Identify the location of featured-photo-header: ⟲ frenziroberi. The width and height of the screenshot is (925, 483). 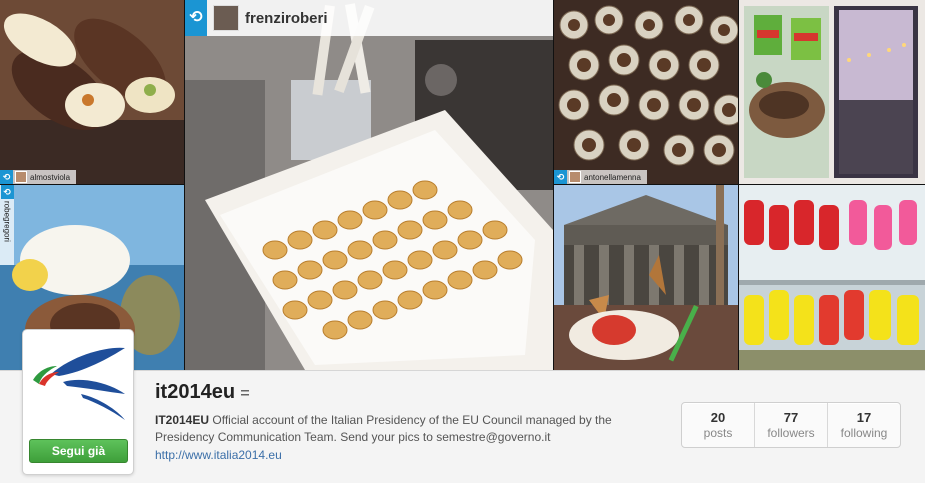
(369, 18).